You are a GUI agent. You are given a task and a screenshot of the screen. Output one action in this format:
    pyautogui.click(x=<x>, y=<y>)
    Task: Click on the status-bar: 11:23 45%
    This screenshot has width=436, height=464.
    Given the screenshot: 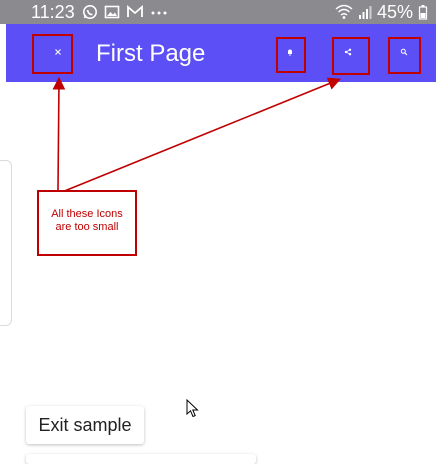 What is the action you would take?
    pyautogui.click(x=218, y=12)
    